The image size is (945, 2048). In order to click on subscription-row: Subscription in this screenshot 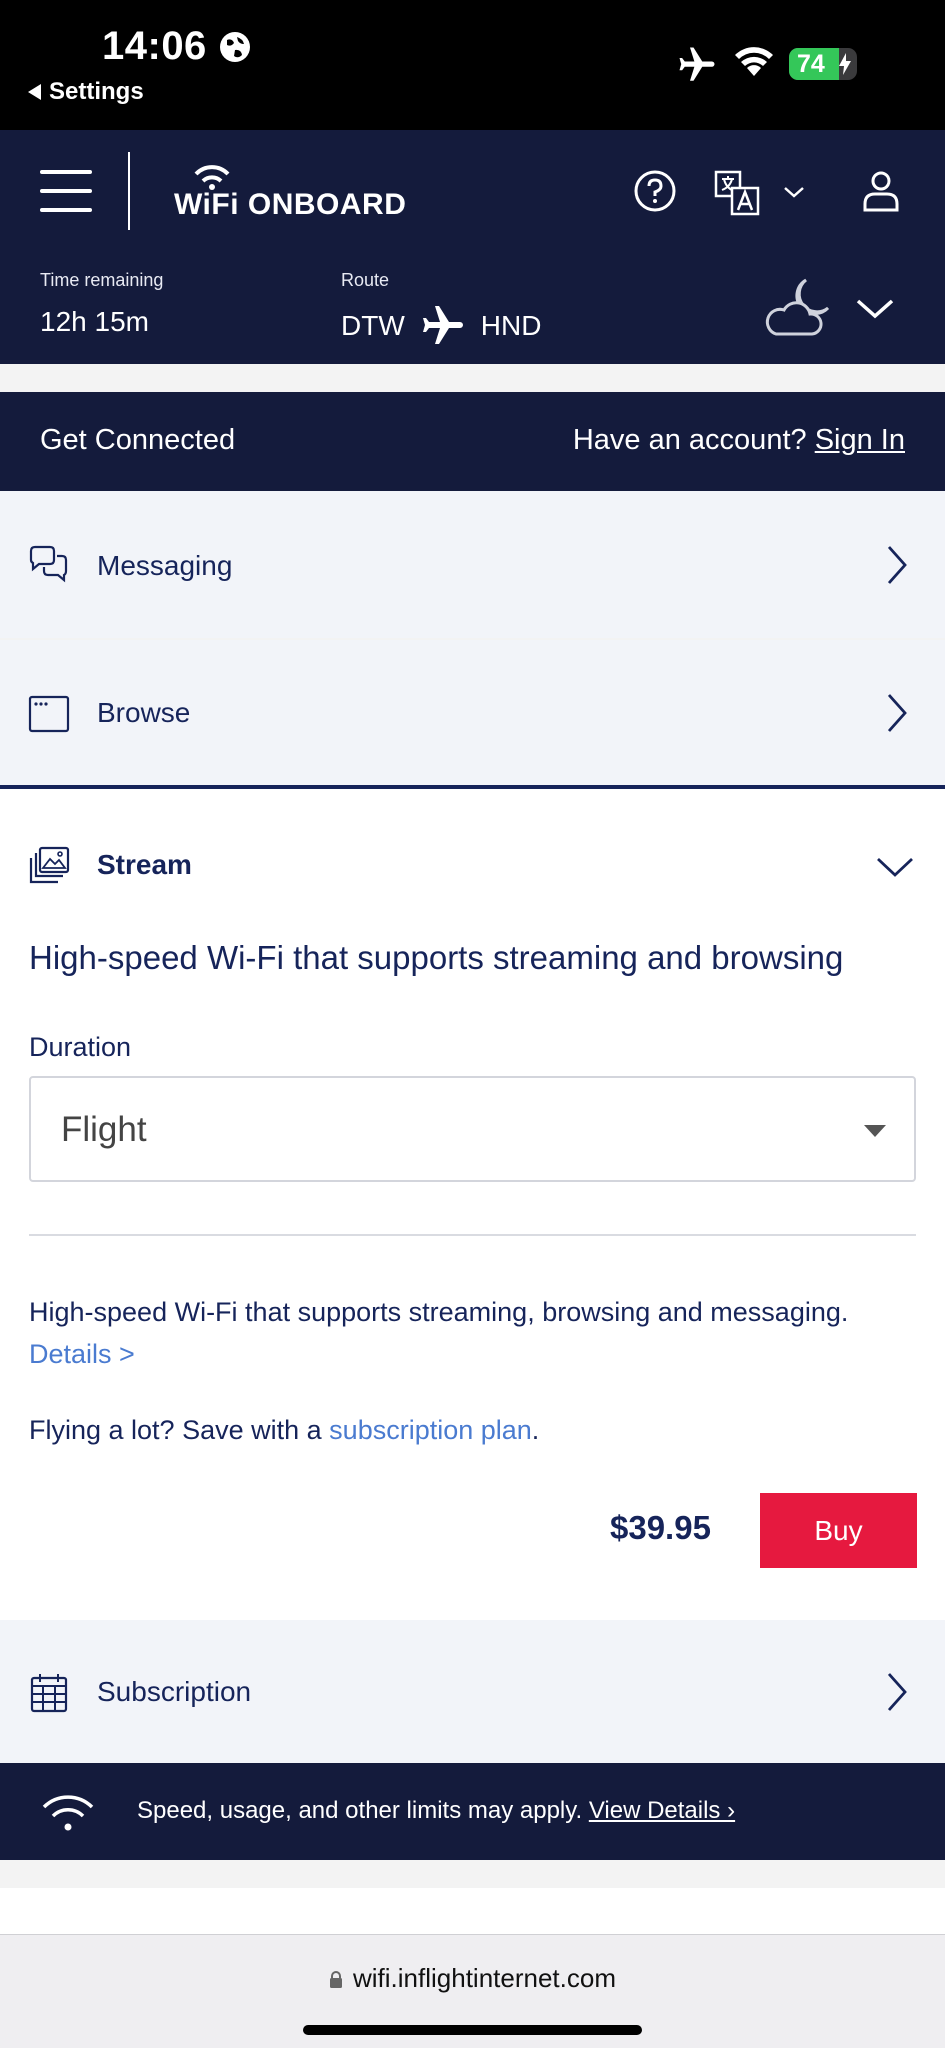, I will do `click(472, 1691)`.